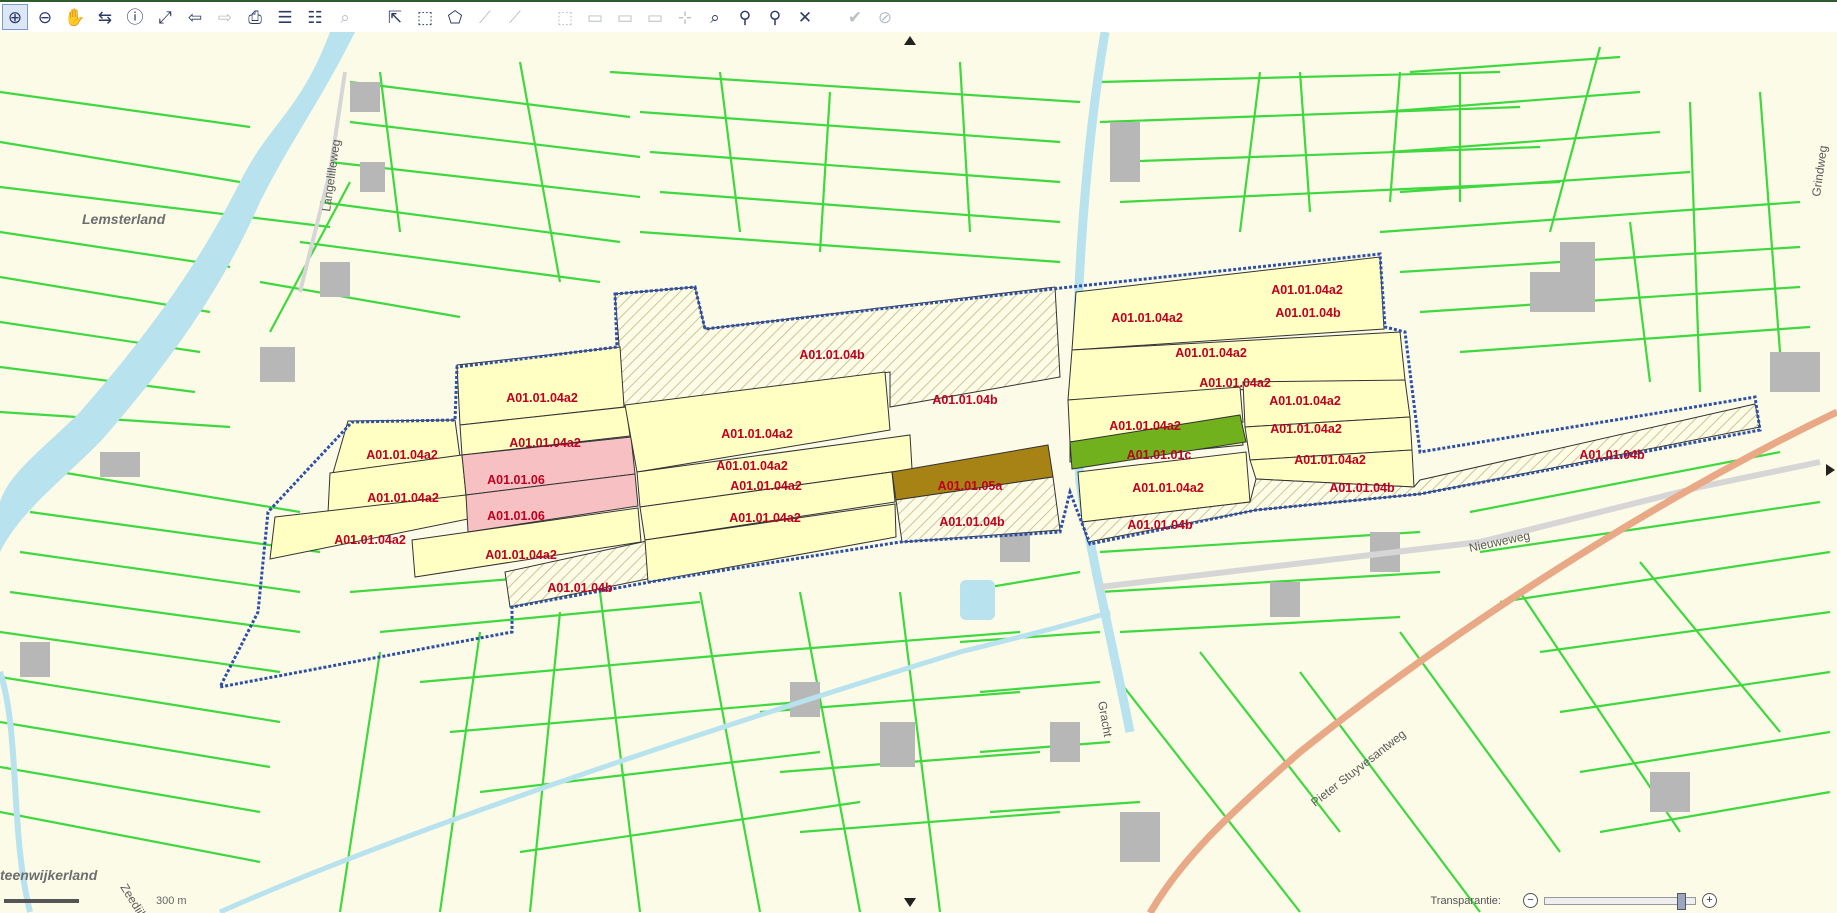 The image size is (1837, 913). I want to click on select-line-icon: ⟋, so click(485, 17).